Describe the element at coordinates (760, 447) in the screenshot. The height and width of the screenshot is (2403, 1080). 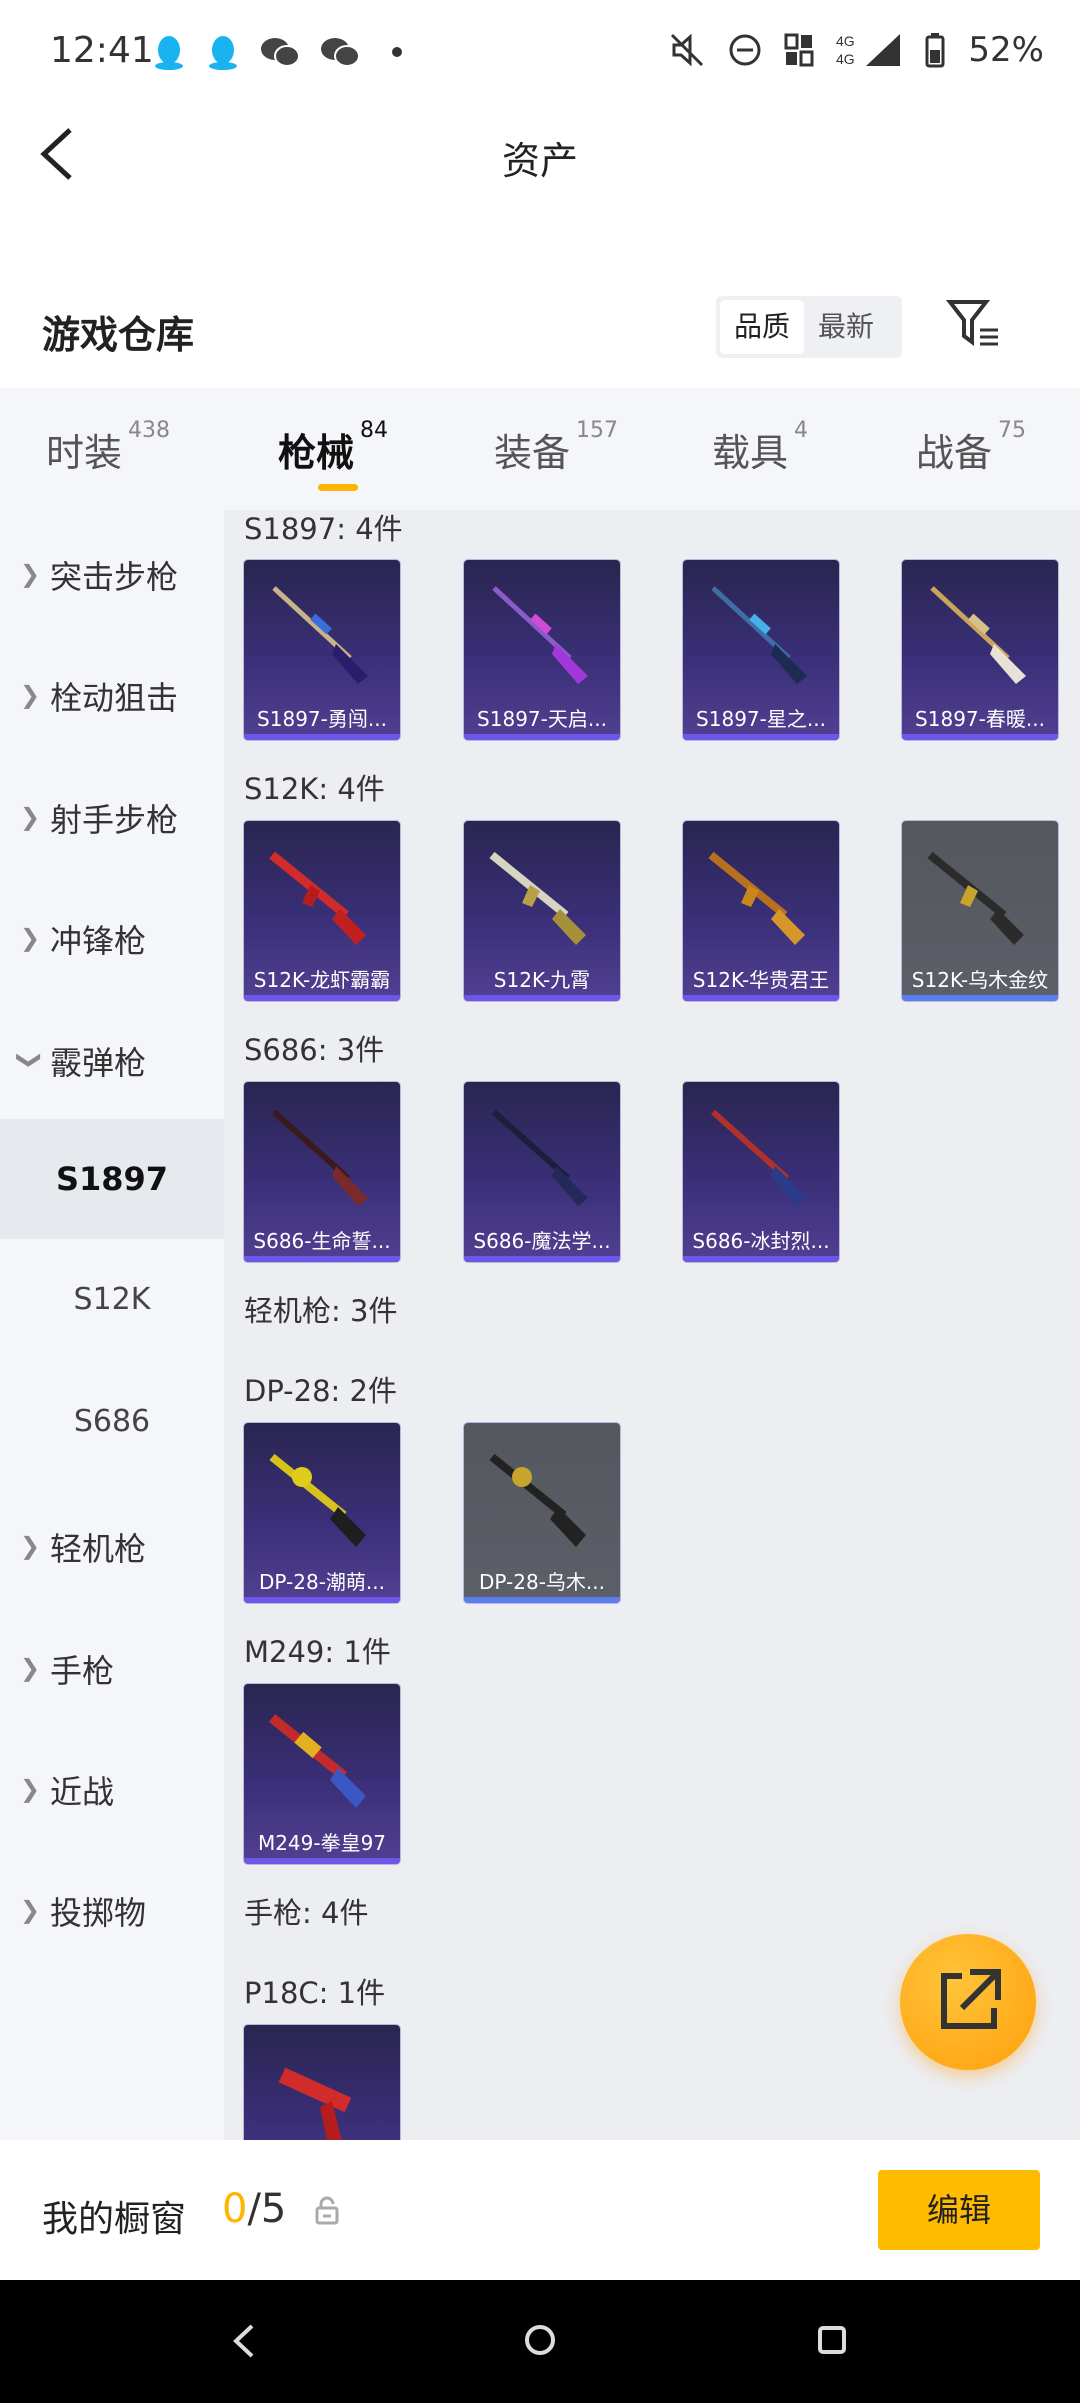
I see `tab-vehicles: 载具4` at that location.